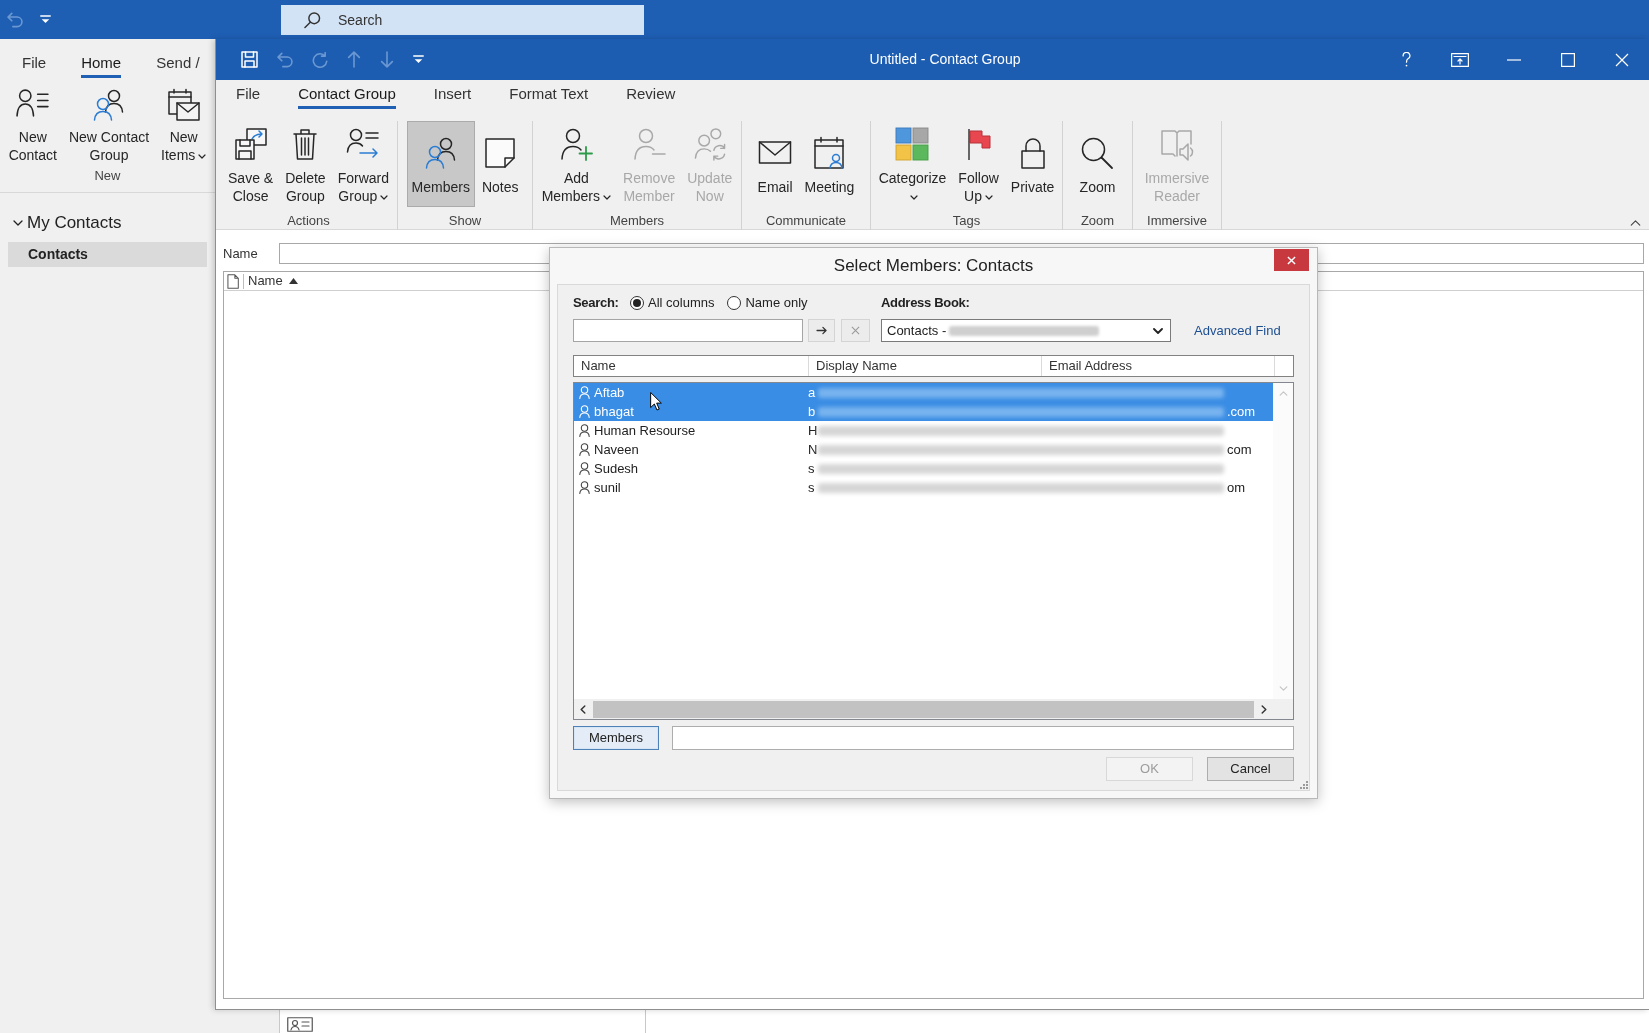  I want to click on clear-icon, so click(855, 330).